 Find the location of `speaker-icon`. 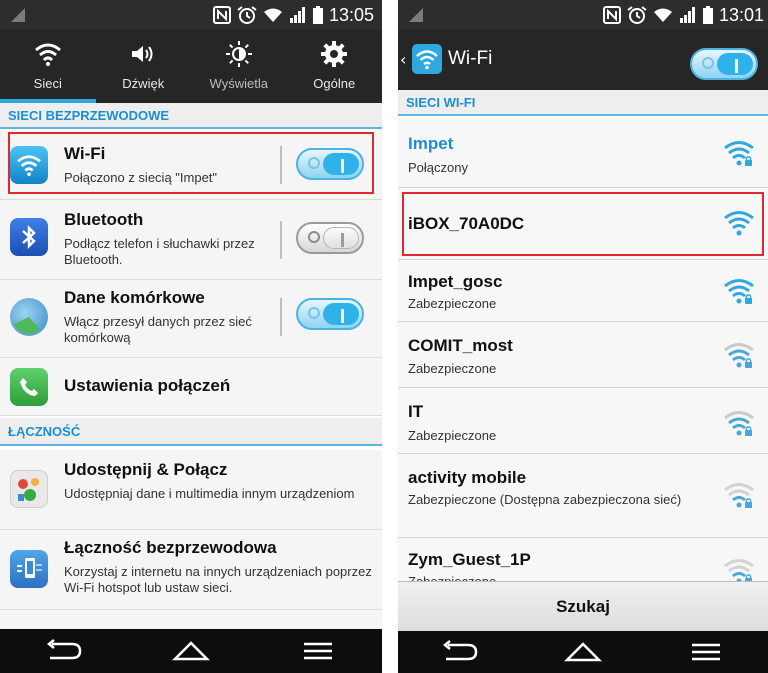

speaker-icon is located at coordinates (142, 54).